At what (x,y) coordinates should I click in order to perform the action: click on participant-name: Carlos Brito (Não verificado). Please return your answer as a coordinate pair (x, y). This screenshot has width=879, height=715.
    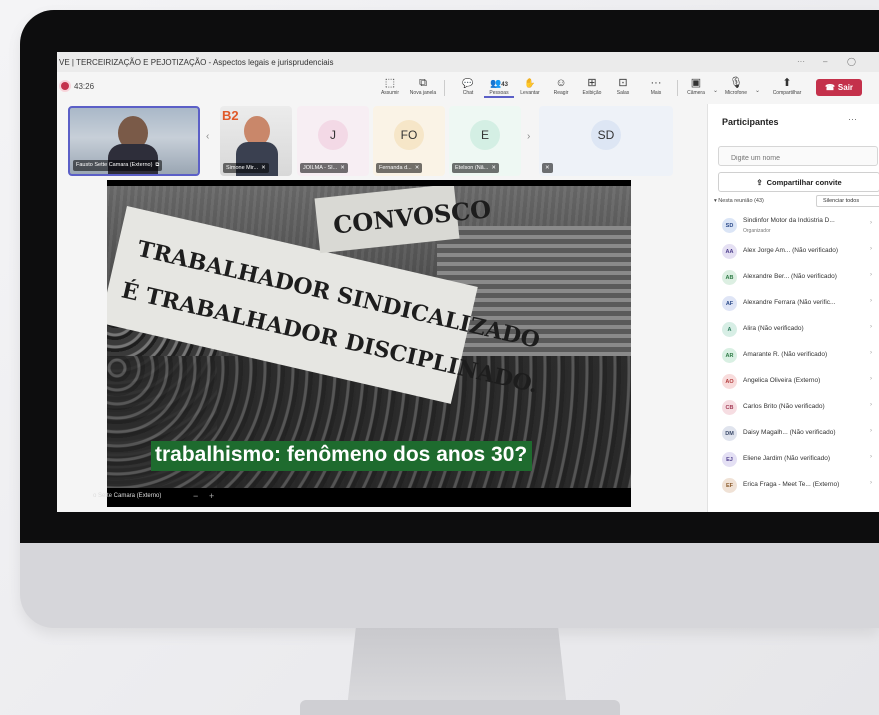
    Looking at the image, I should click on (784, 406).